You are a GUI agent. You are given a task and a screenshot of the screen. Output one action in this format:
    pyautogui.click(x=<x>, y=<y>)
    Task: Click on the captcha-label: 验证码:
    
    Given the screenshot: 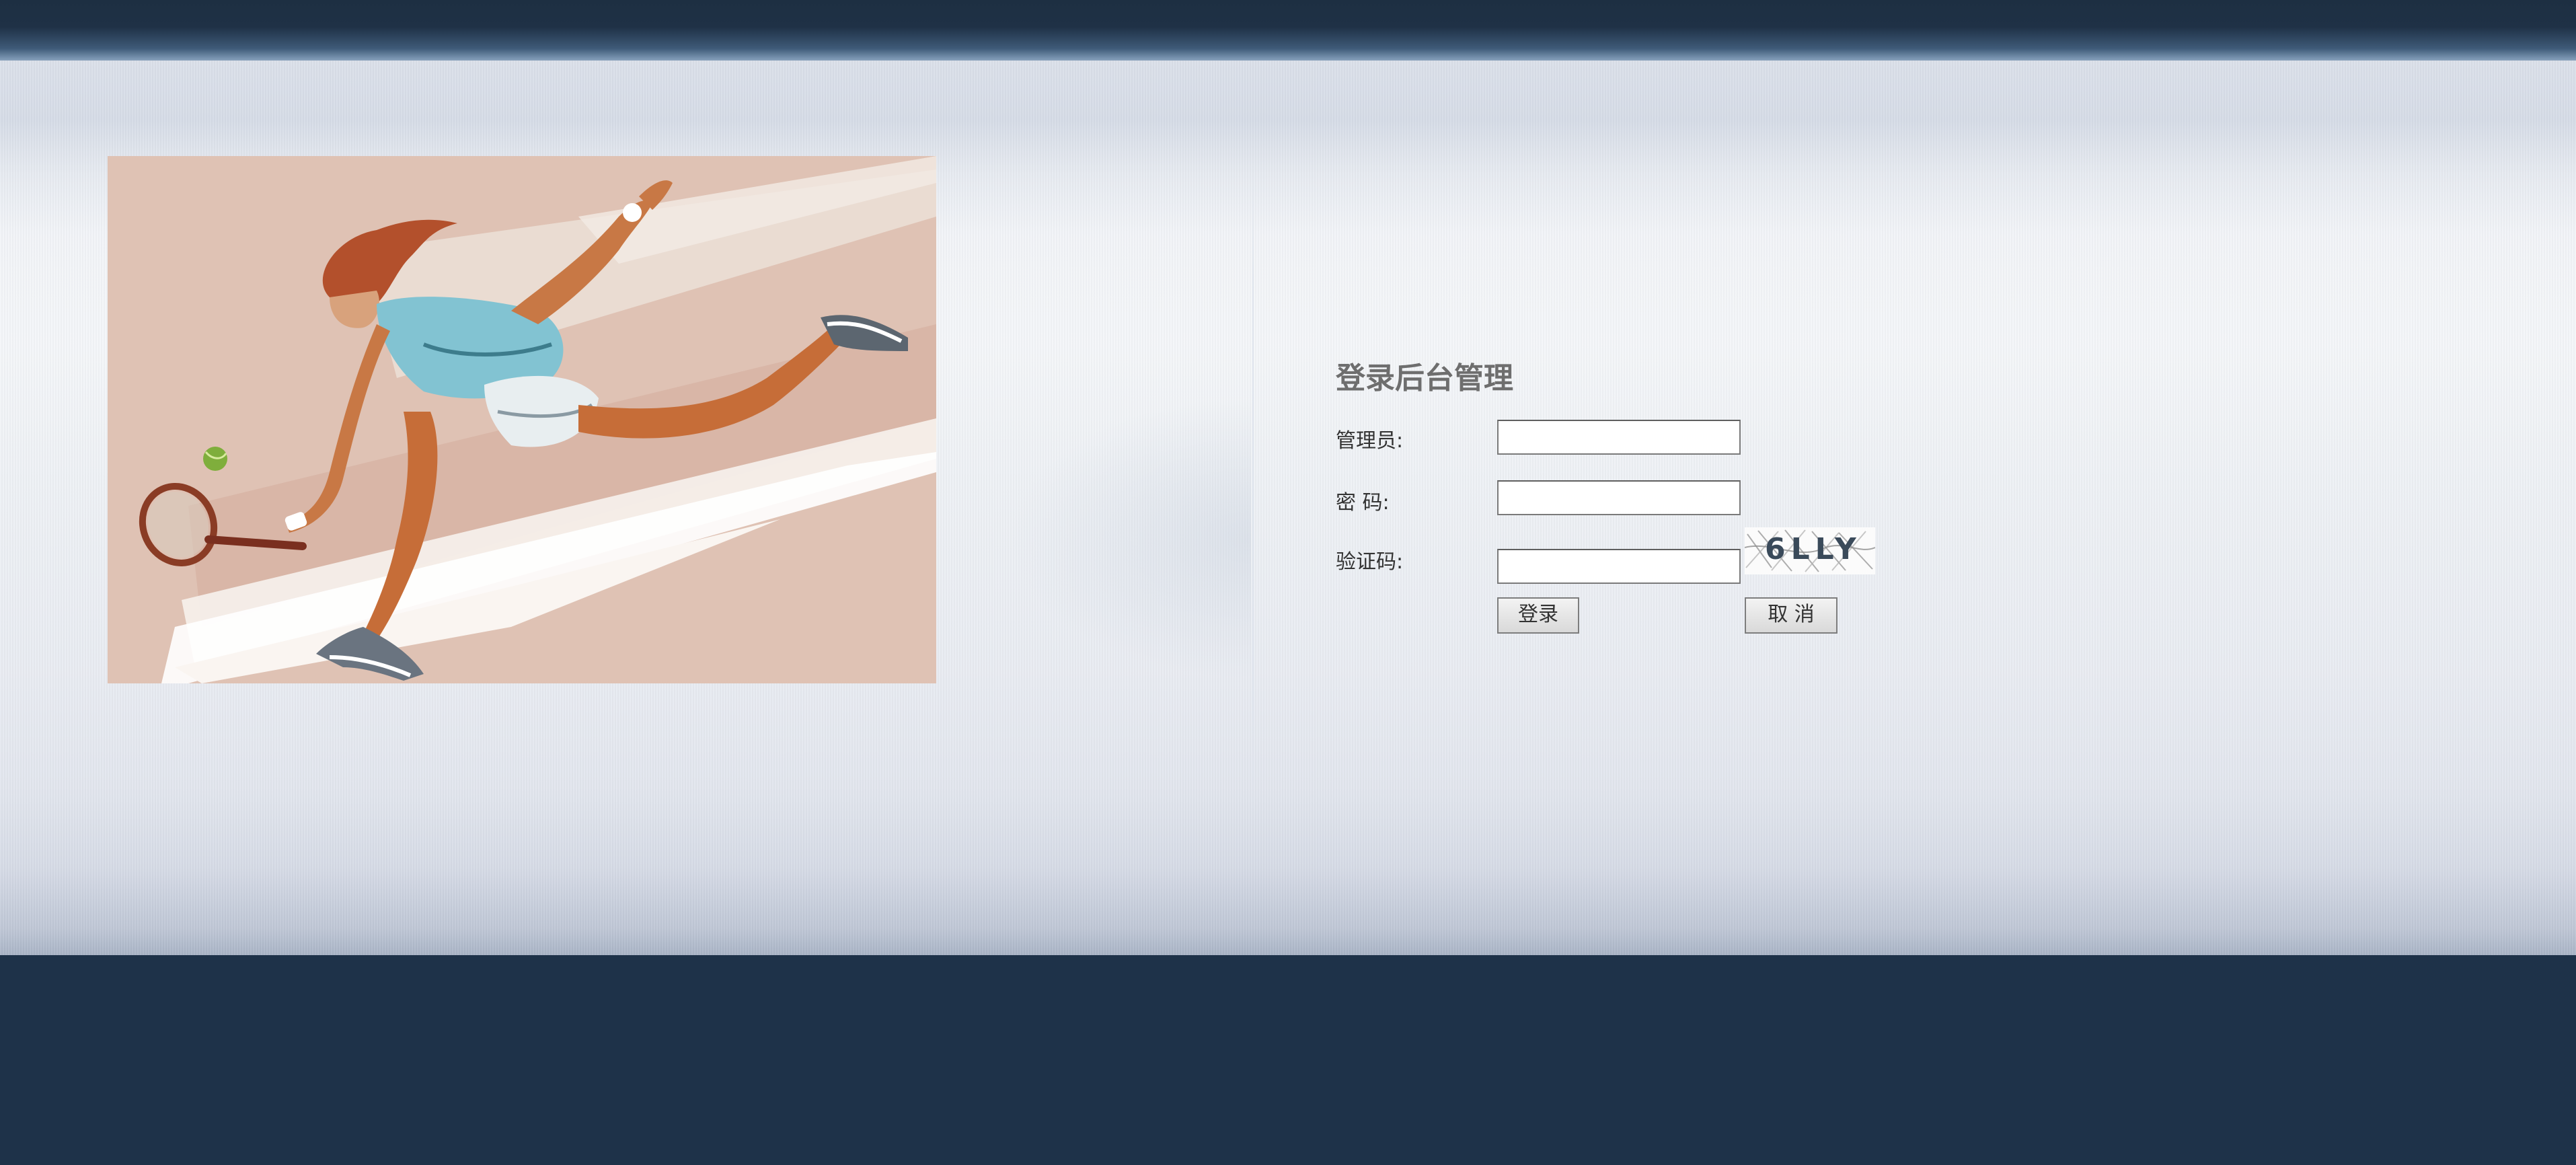 What is the action you would take?
    pyautogui.click(x=1370, y=562)
    